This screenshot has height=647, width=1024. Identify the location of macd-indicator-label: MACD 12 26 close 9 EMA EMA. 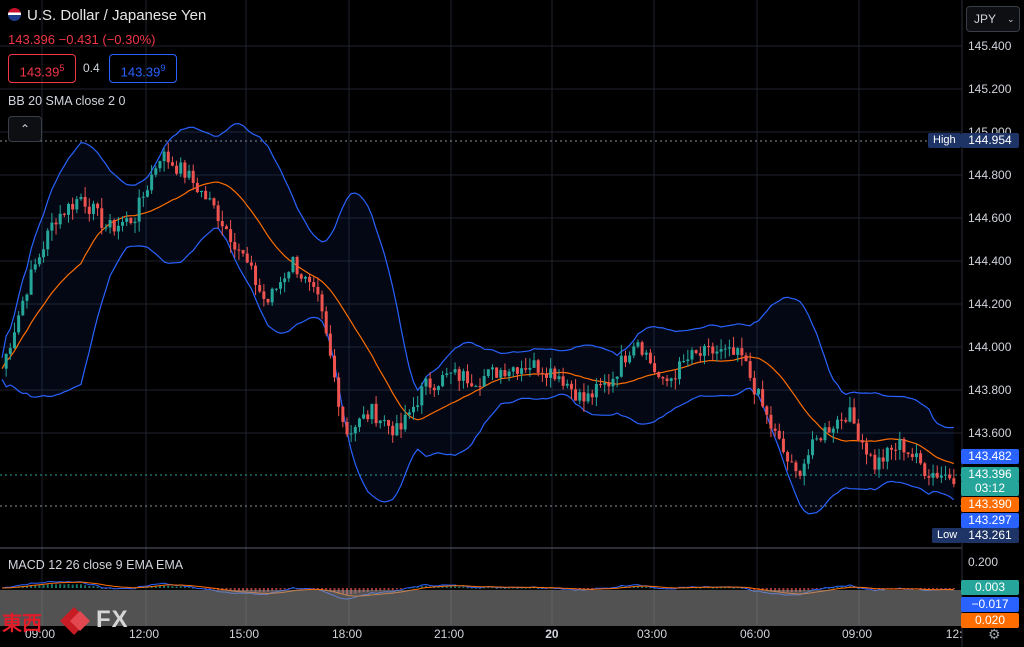
(95, 565).